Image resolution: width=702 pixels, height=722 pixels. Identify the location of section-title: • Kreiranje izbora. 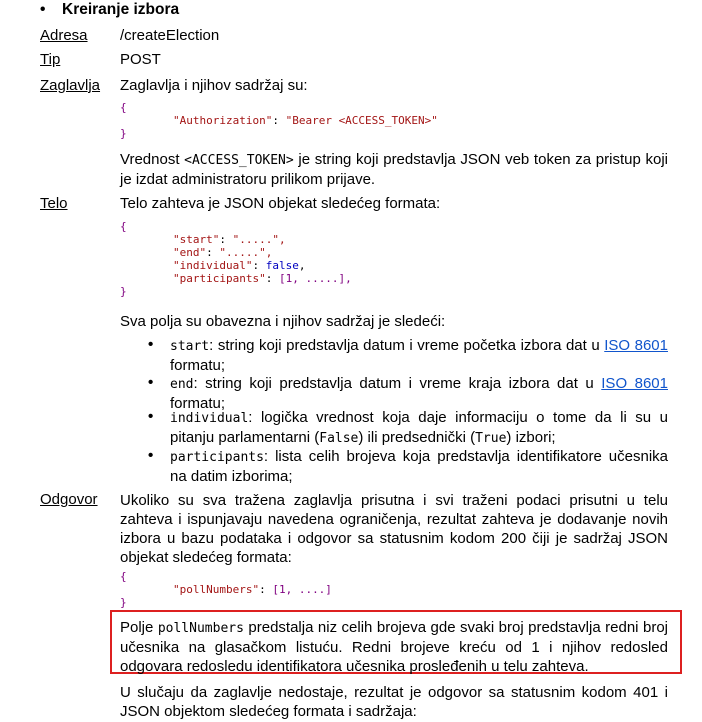
(110, 10).